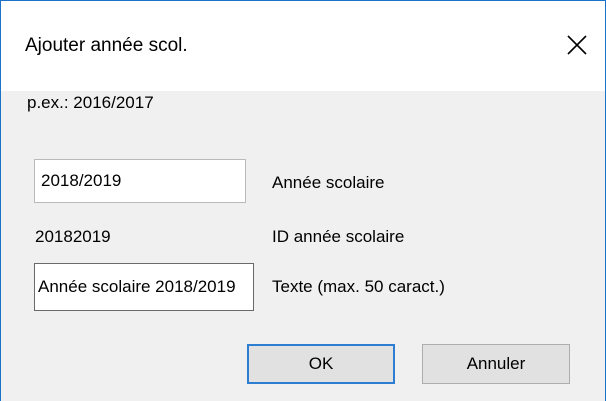 The image size is (606, 401). I want to click on close-button, so click(577, 45).